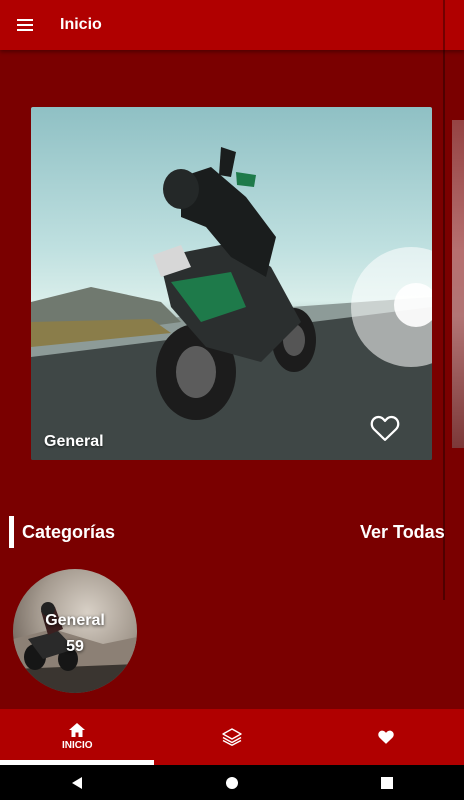  What do you see at coordinates (81, 24) in the screenshot?
I see `page-title: Inicio` at bounding box center [81, 24].